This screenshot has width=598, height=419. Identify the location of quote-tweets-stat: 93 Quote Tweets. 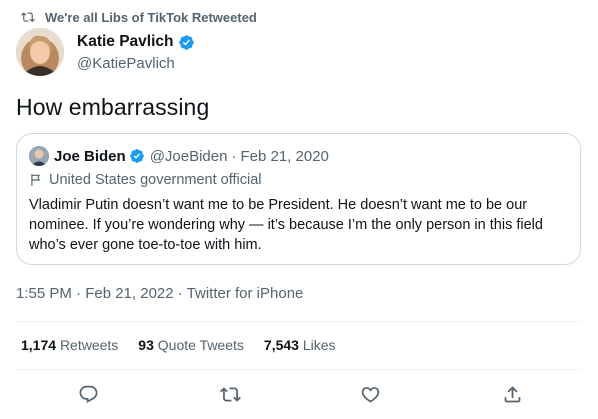
(191, 345).